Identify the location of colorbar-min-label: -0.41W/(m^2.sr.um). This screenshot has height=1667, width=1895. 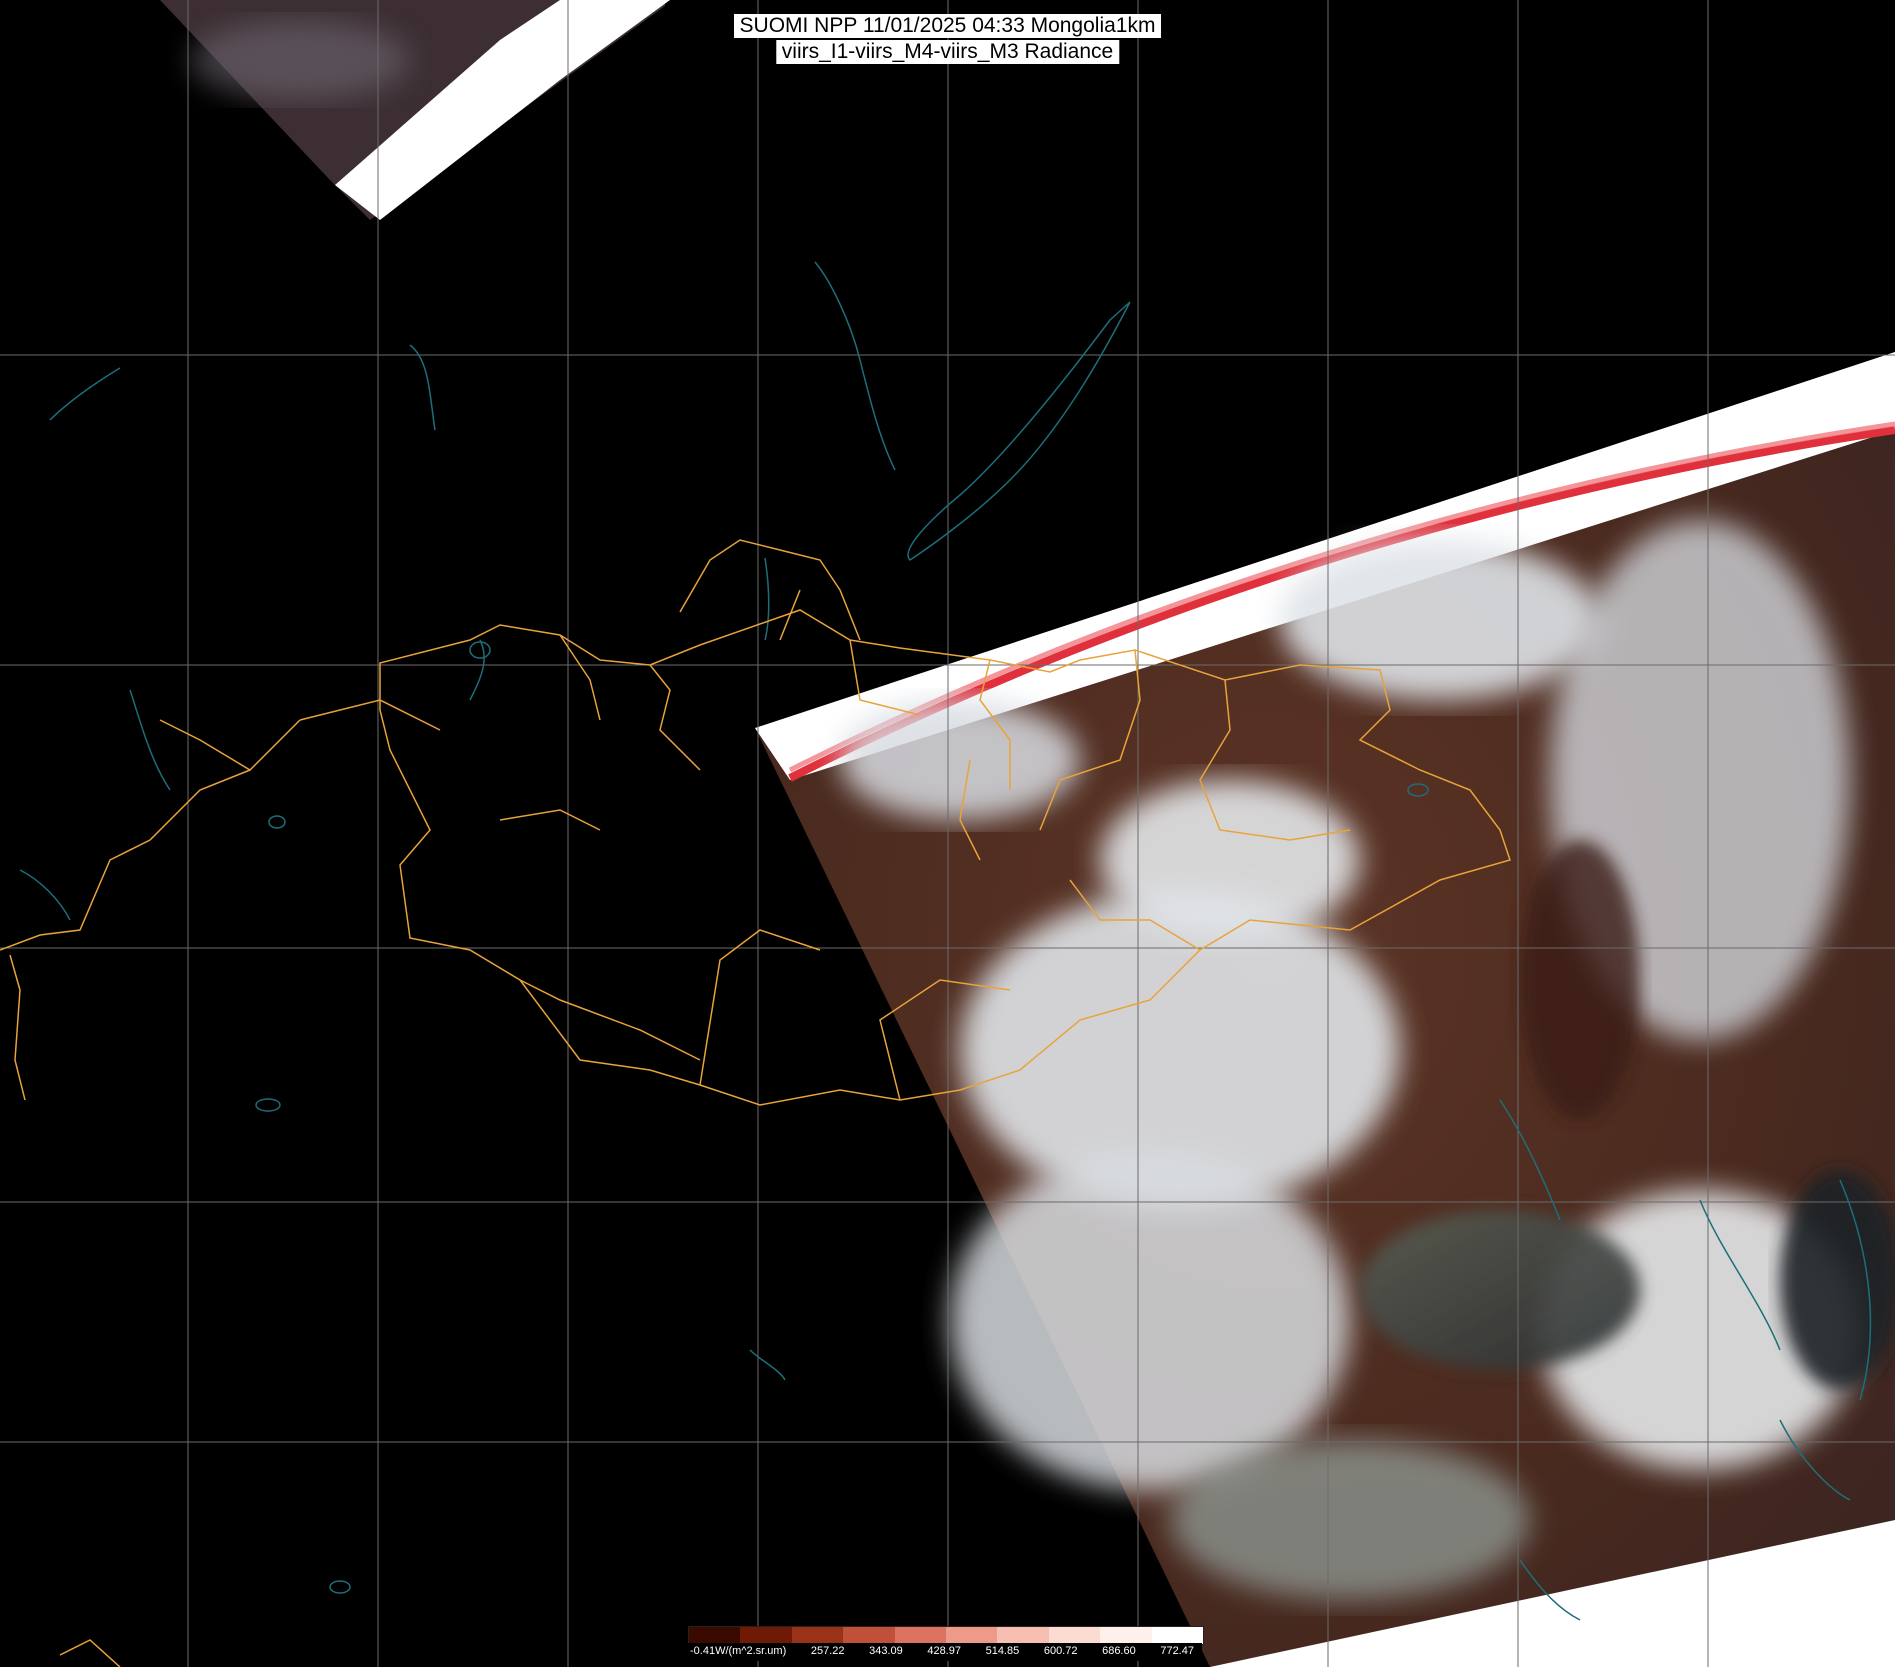
(738, 1651).